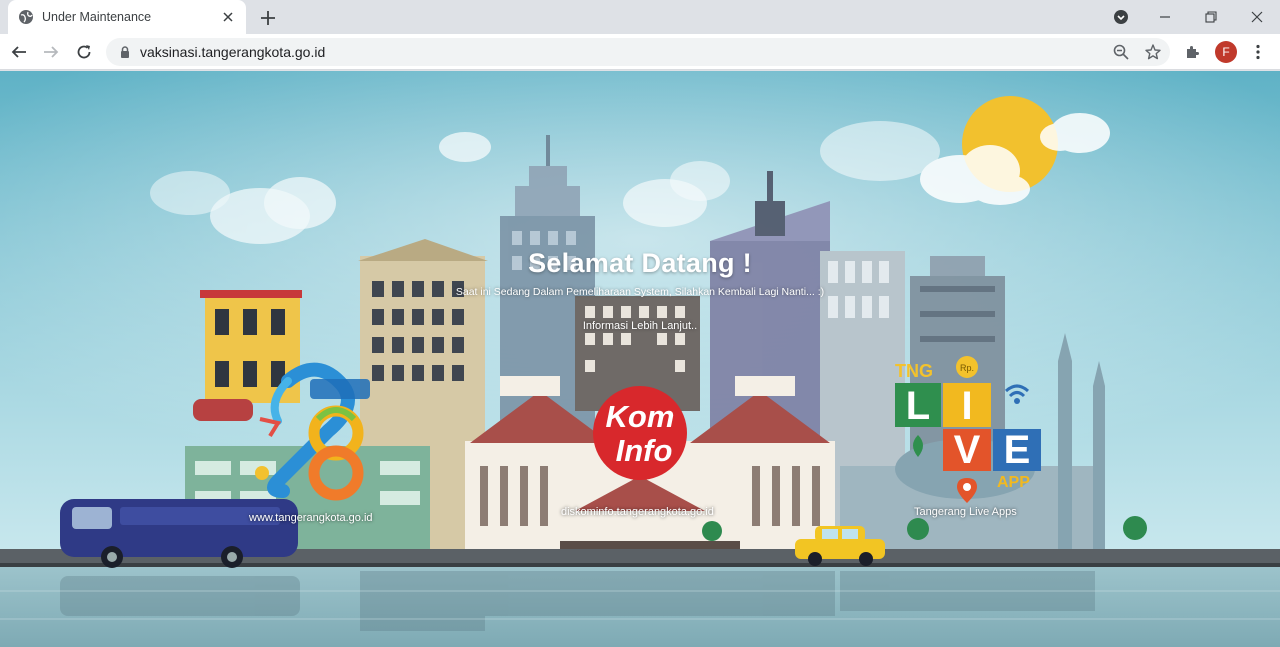  I want to click on svg-text: I, so click(966, 406).